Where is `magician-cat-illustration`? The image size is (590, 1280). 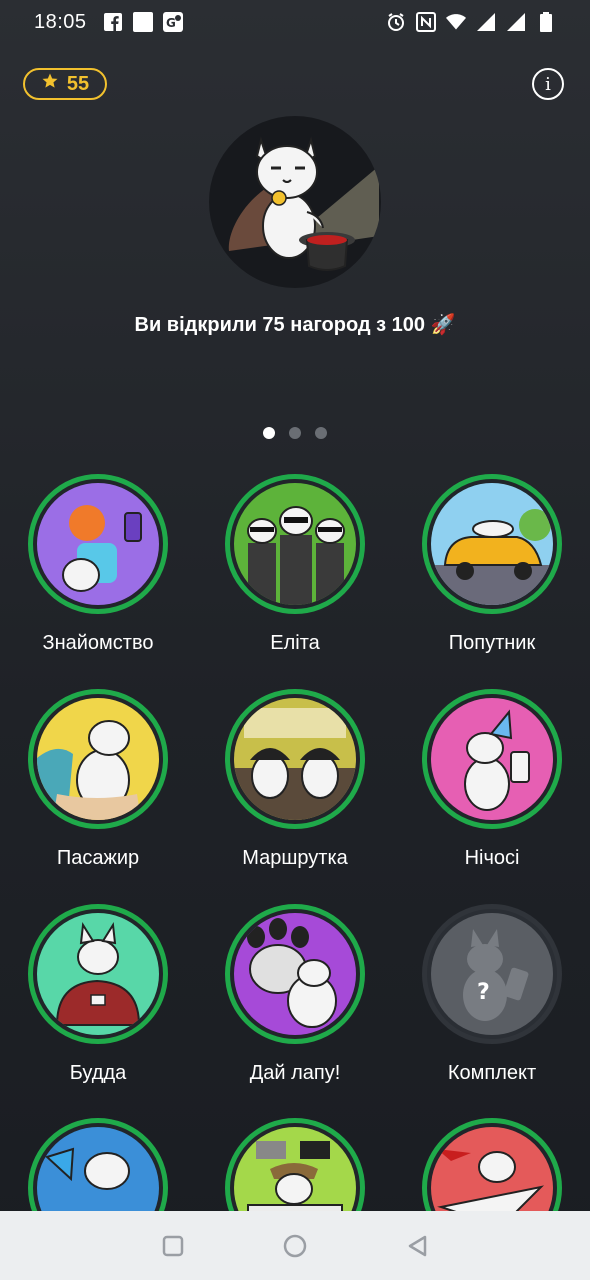 magician-cat-illustration is located at coordinates (303, 203).